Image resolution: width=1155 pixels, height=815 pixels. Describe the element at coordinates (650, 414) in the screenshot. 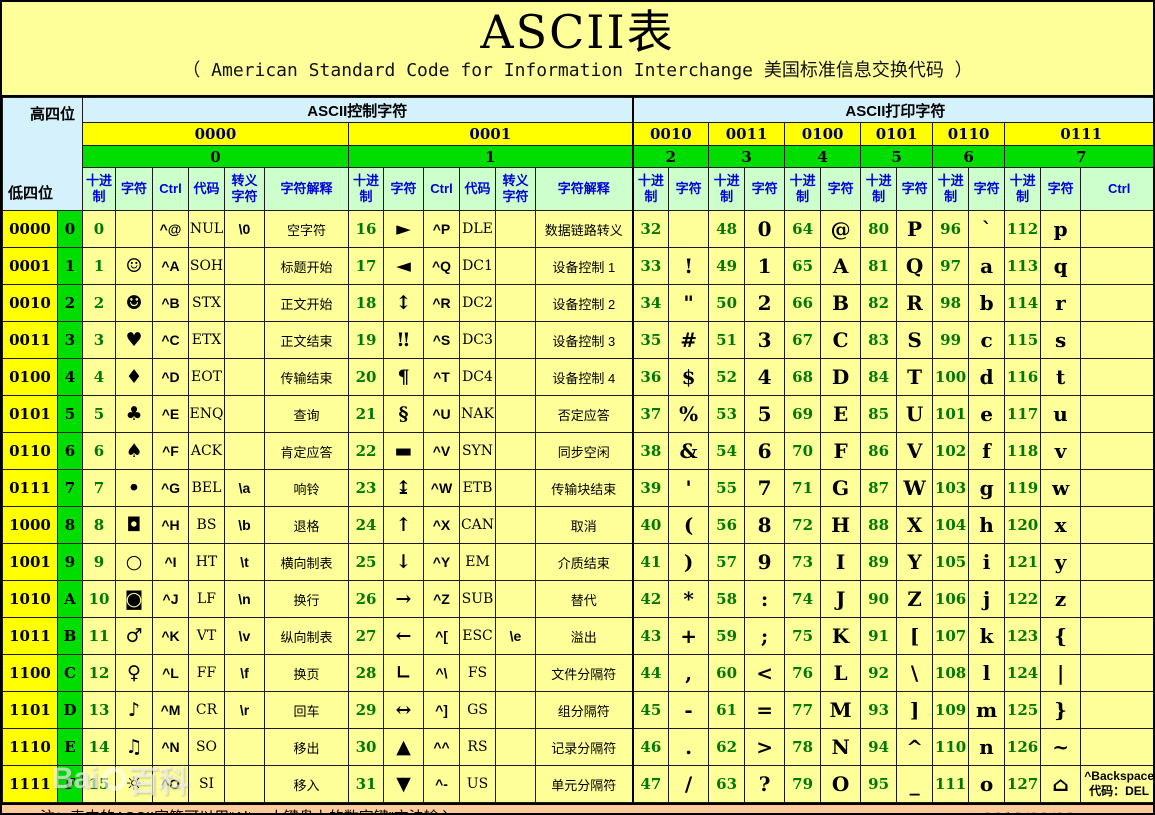

I see `decimal-cell: 37` at that location.